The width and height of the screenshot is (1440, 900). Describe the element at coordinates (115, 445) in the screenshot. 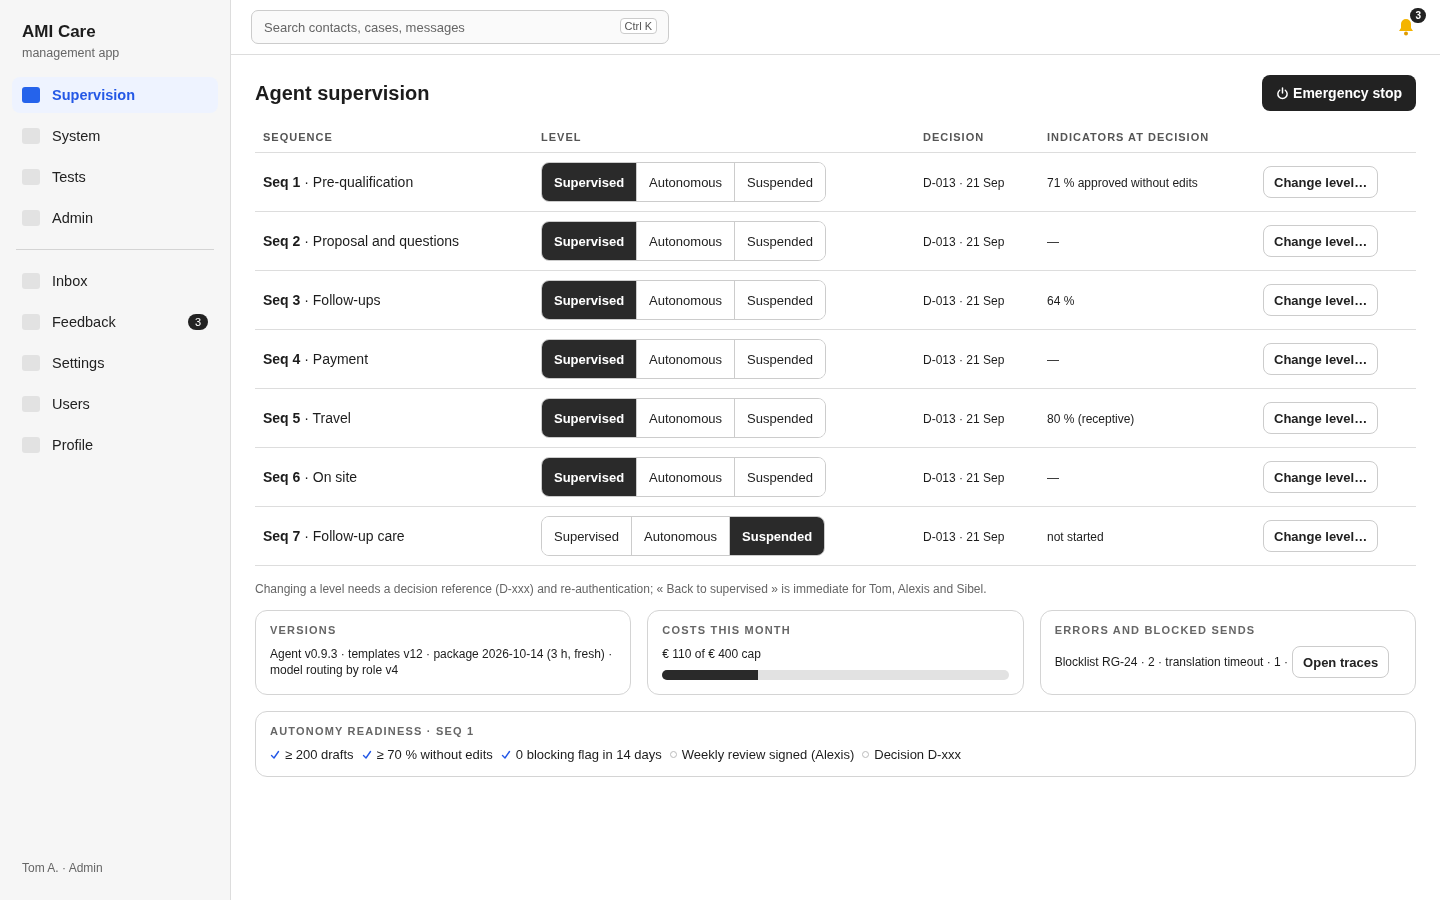

I see `nav-item: Profile` at that location.